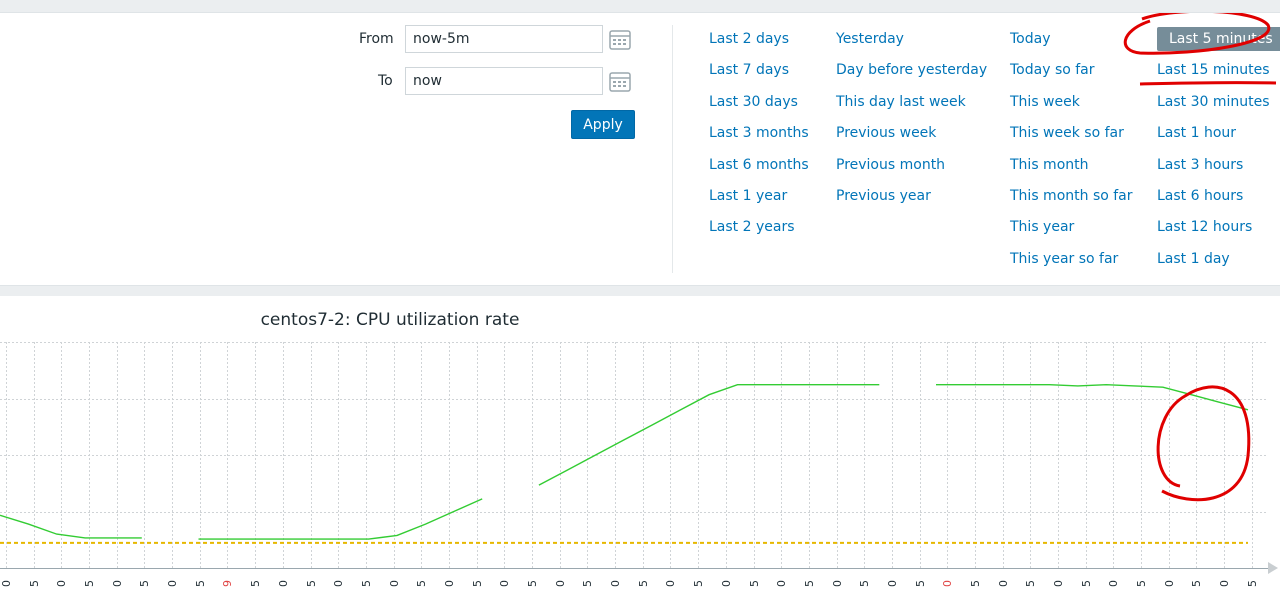 Image resolution: width=1280 pixels, height=594 pixels. I want to click on quick-range-last-1-hour: Last 1 hour, so click(1196, 133).